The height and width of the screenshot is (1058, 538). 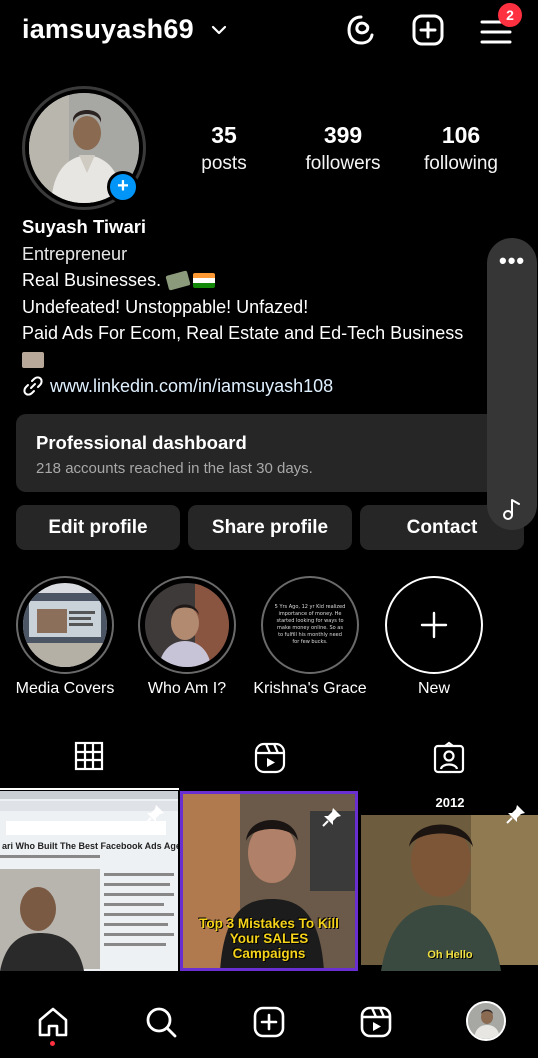 What do you see at coordinates (450, 955) in the screenshot?
I see `post-caption: Oh Hello` at bounding box center [450, 955].